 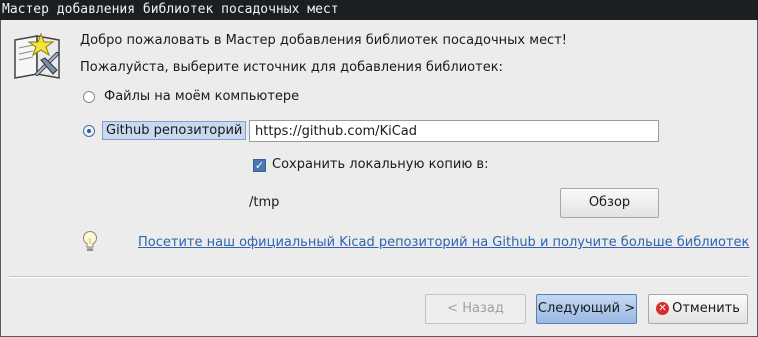 What do you see at coordinates (454, 131) in the screenshot?
I see `github-url-input` at bounding box center [454, 131].